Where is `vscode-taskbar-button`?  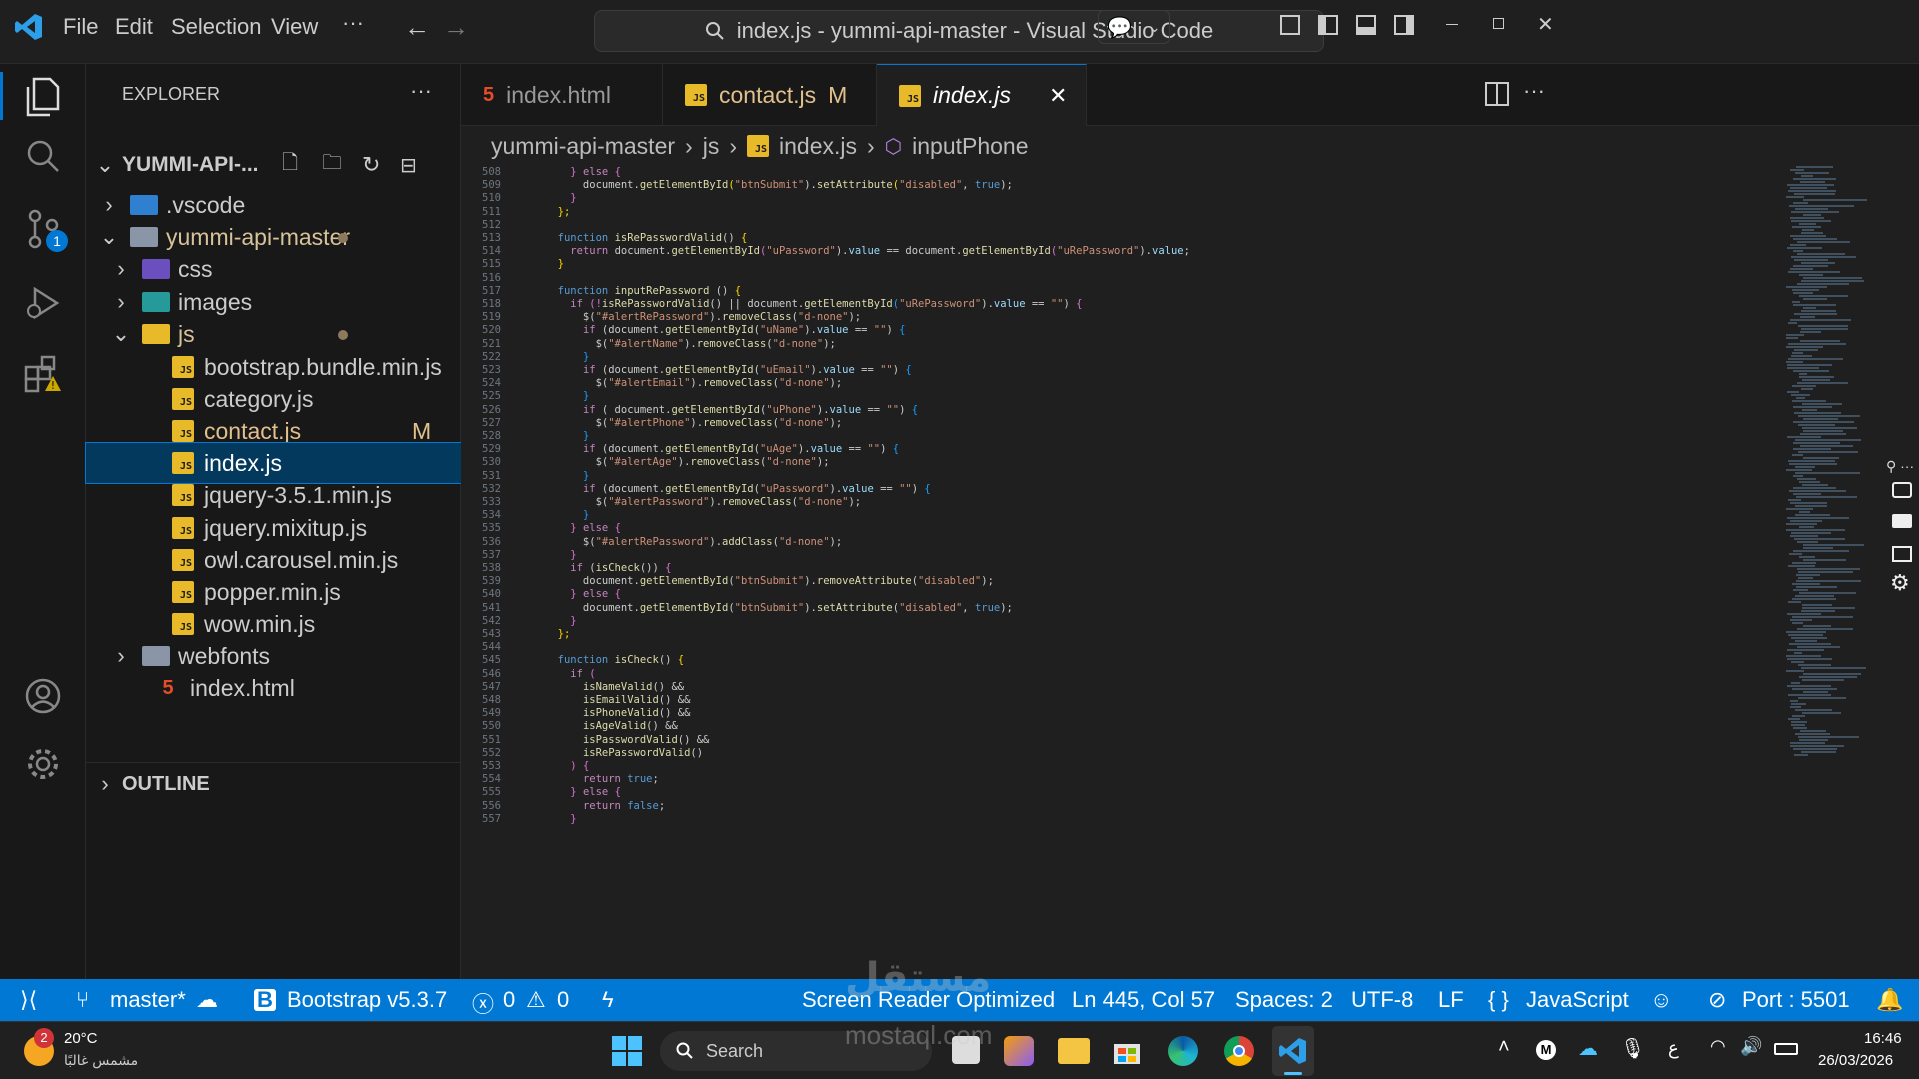
vscode-taskbar-button is located at coordinates (1293, 1051).